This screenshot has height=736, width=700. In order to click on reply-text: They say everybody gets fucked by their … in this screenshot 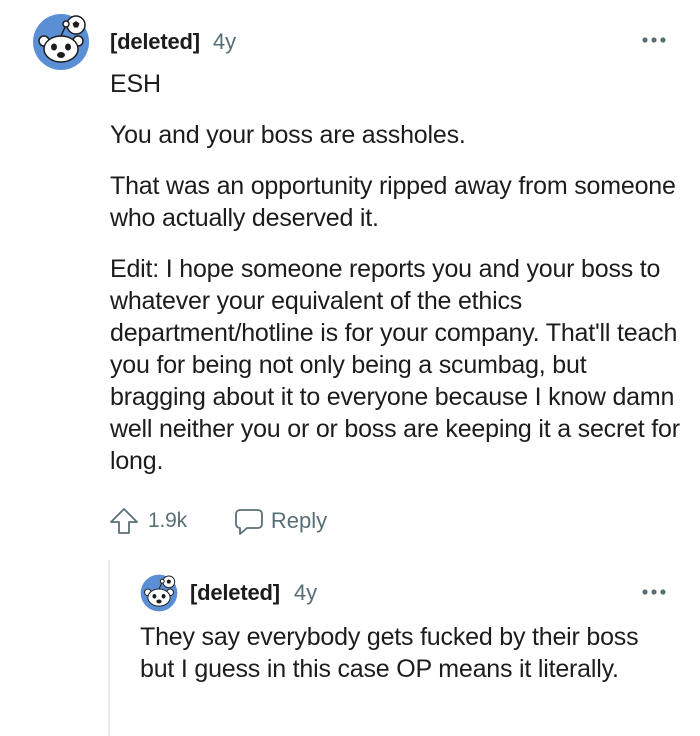, I will do `click(389, 653)`.